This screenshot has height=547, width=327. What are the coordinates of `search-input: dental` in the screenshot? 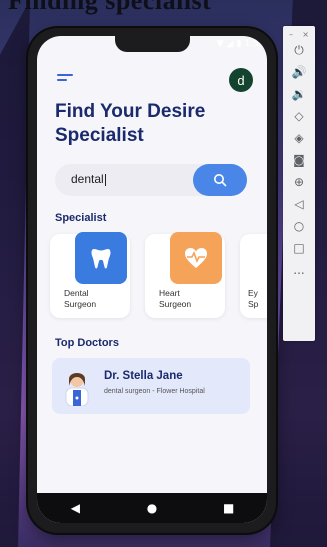 It's located at (88, 179).